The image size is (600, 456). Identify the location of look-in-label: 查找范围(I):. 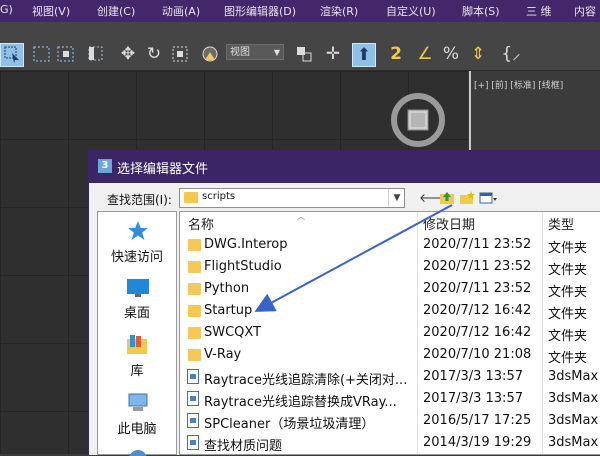
(139, 200).